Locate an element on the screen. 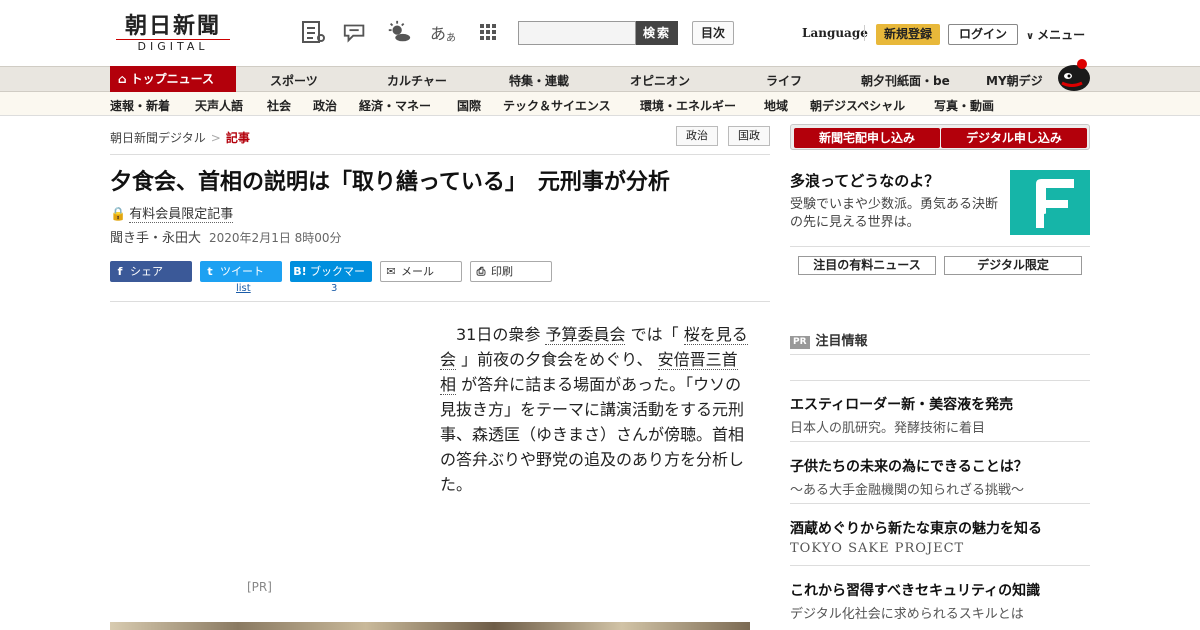  nav2-photo-video: 写真・動画 is located at coordinates (964, 105).